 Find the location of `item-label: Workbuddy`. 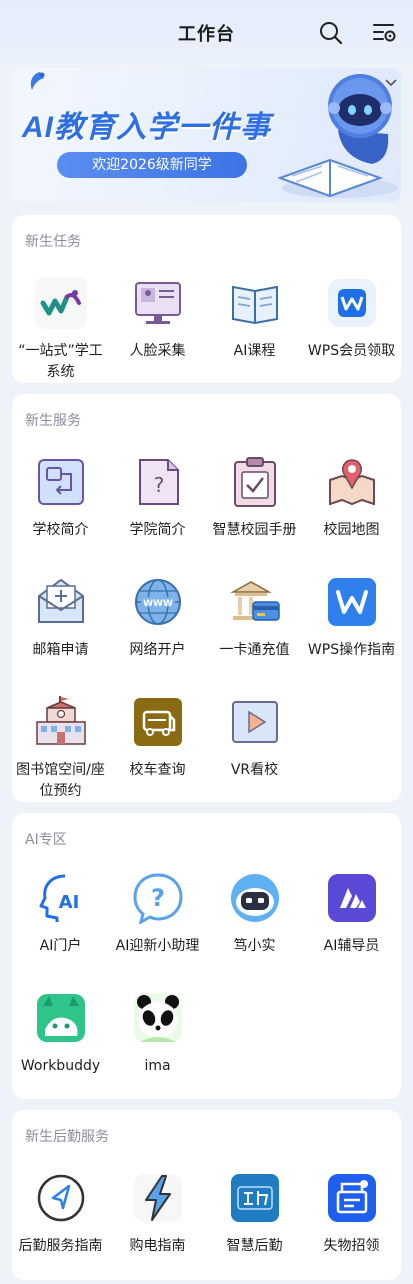

item-label: Workbuddy is located at coordinates (60, 1066).